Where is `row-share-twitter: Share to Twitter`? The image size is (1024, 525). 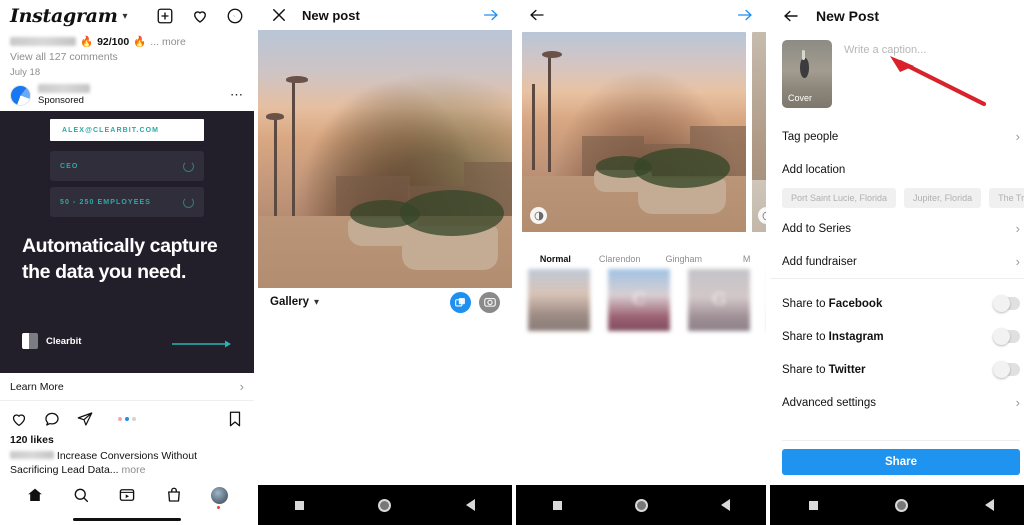
row-share-twitter: Share to Twitter is located at coordinates (897, 369).